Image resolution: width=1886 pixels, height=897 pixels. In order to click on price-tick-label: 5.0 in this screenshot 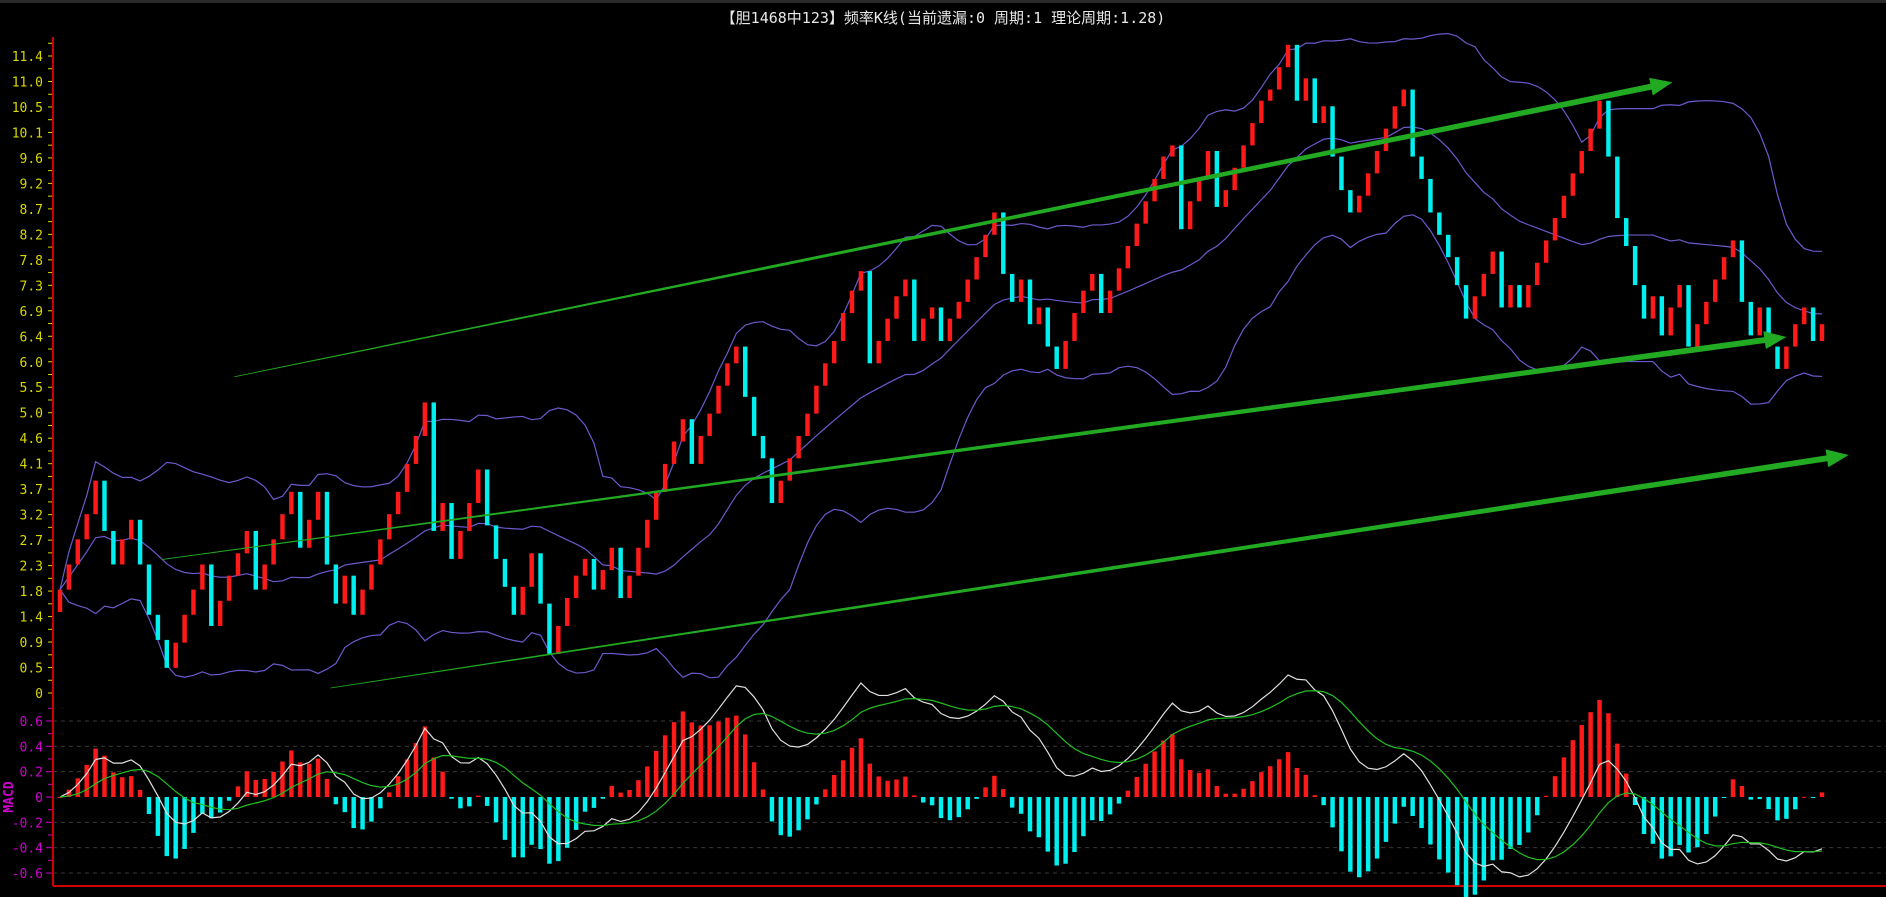, I will do `click(31, 414)`.